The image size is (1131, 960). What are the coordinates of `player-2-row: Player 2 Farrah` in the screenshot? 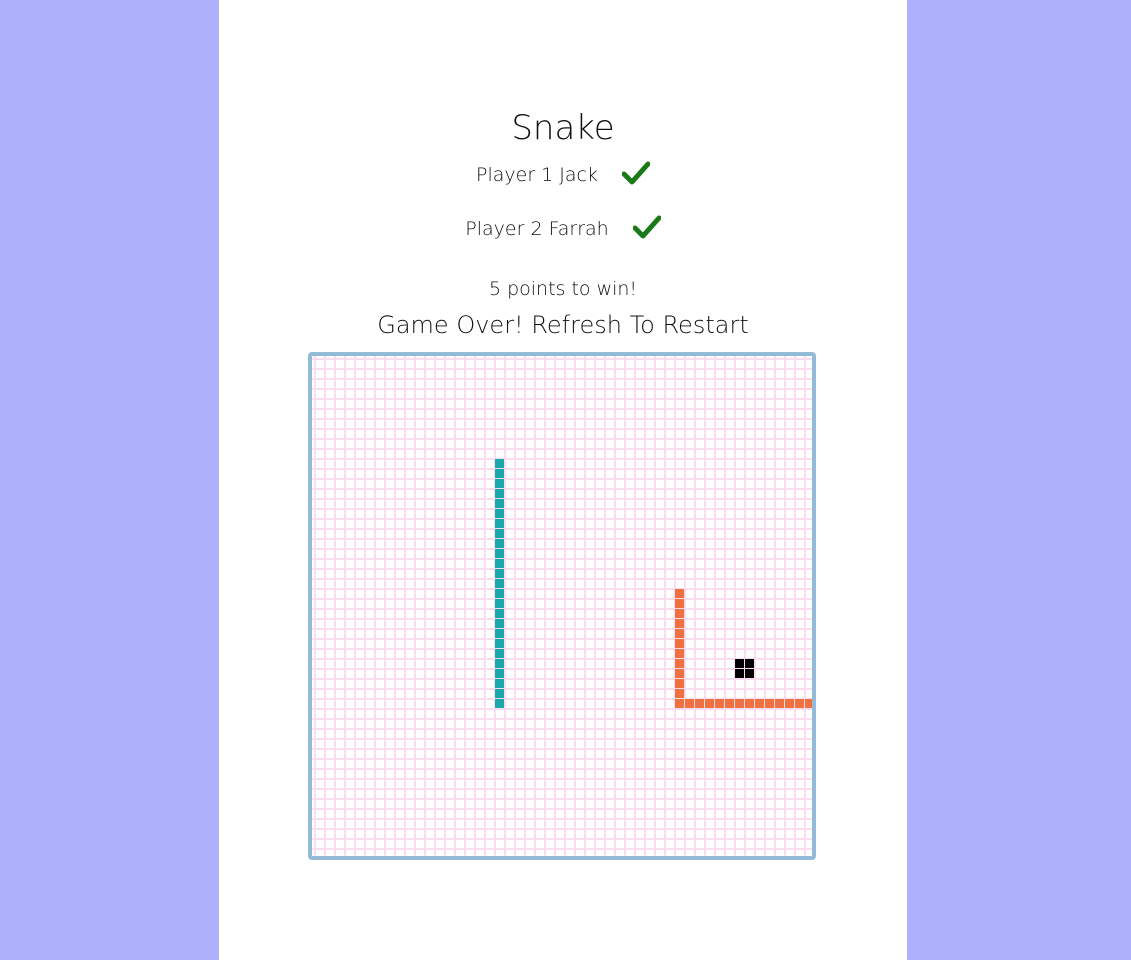 It's located at (563, 229).